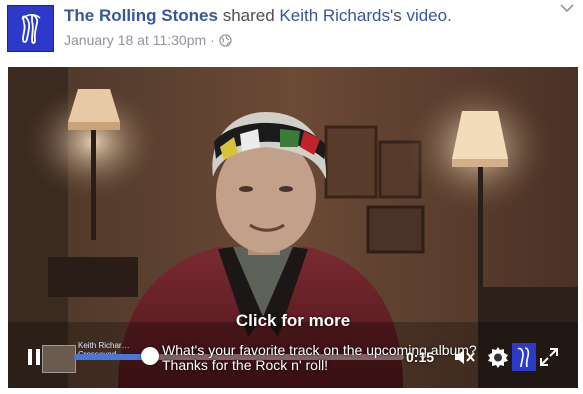 The height and width of the screenshot is (394, 583). What do you see at coordinates (420, 357) in the screenshot?
I see `elapsed-time: 0:15` at bounding box center [420, 357].